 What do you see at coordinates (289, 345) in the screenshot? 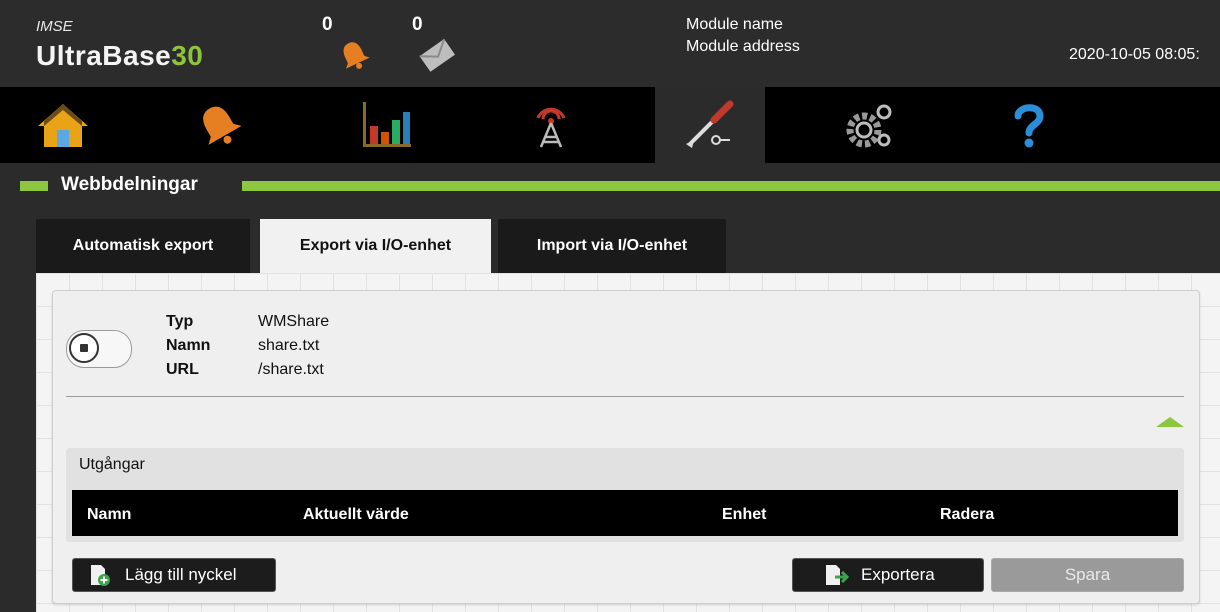
I see `name-value: share.txt` at bounding box center [289, 345].